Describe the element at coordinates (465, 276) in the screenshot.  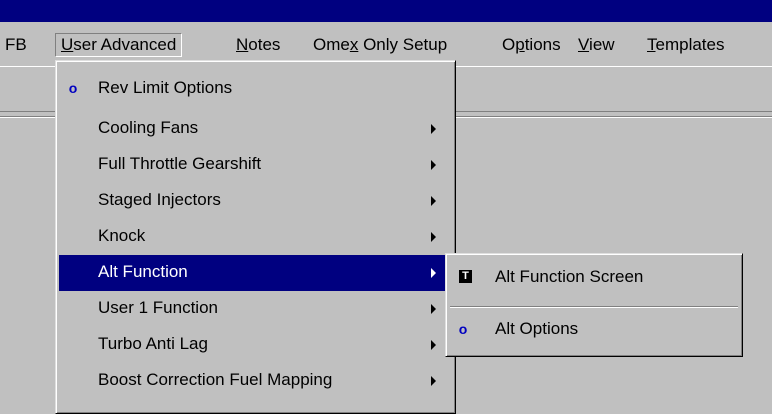
I see `t-icon: T` at that location.